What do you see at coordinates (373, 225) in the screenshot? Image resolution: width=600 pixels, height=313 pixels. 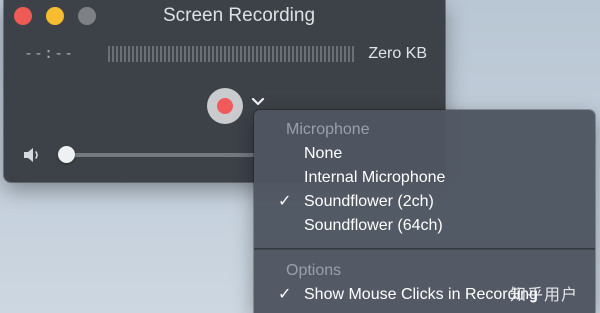 I see `menu-item-label: Soundflower (64ch)` at bounding box center [373, 225].